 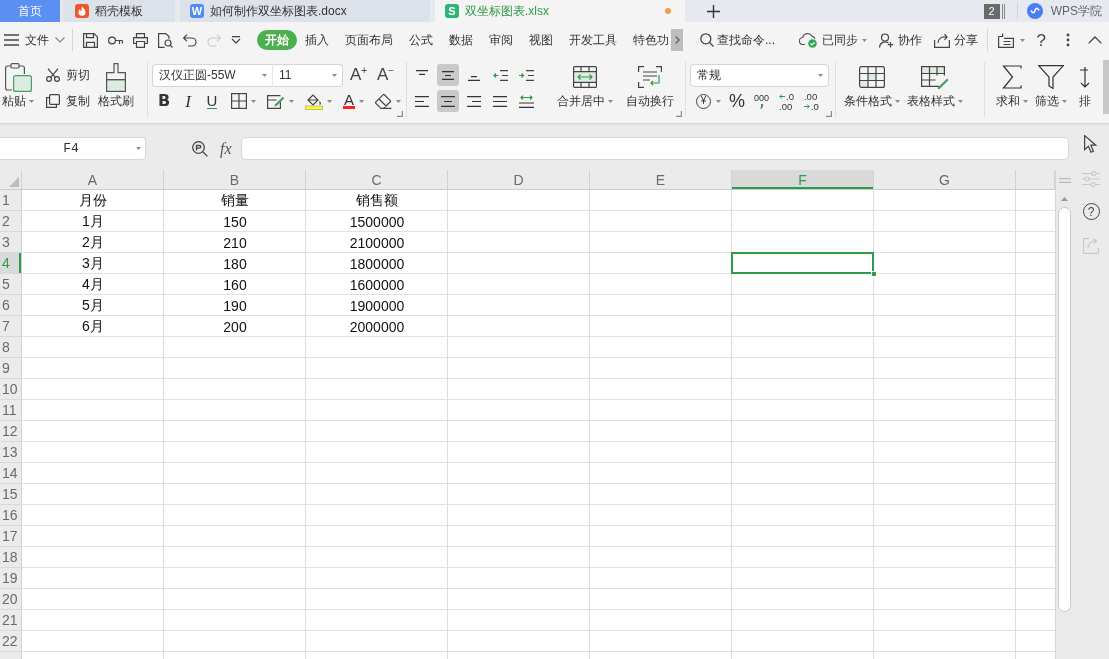 What do you see at coordinates (34, 40) in the screenshot?
I see `file-menu-button: 文件` at bounding box center [34, 40].